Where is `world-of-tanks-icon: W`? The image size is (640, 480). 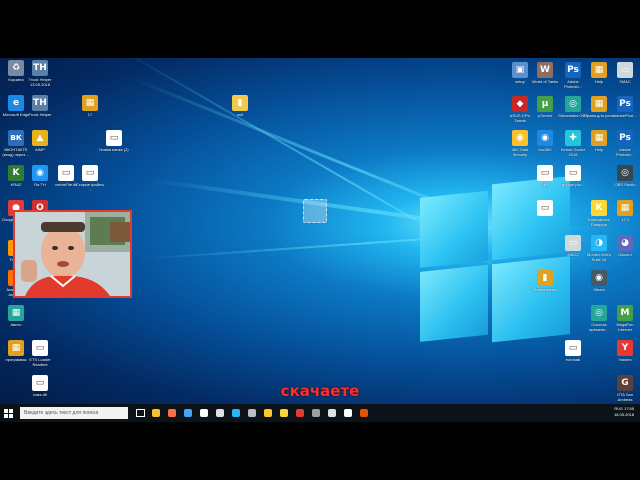
world-of-tanks-icon: W is located at coordinates (545, 70).